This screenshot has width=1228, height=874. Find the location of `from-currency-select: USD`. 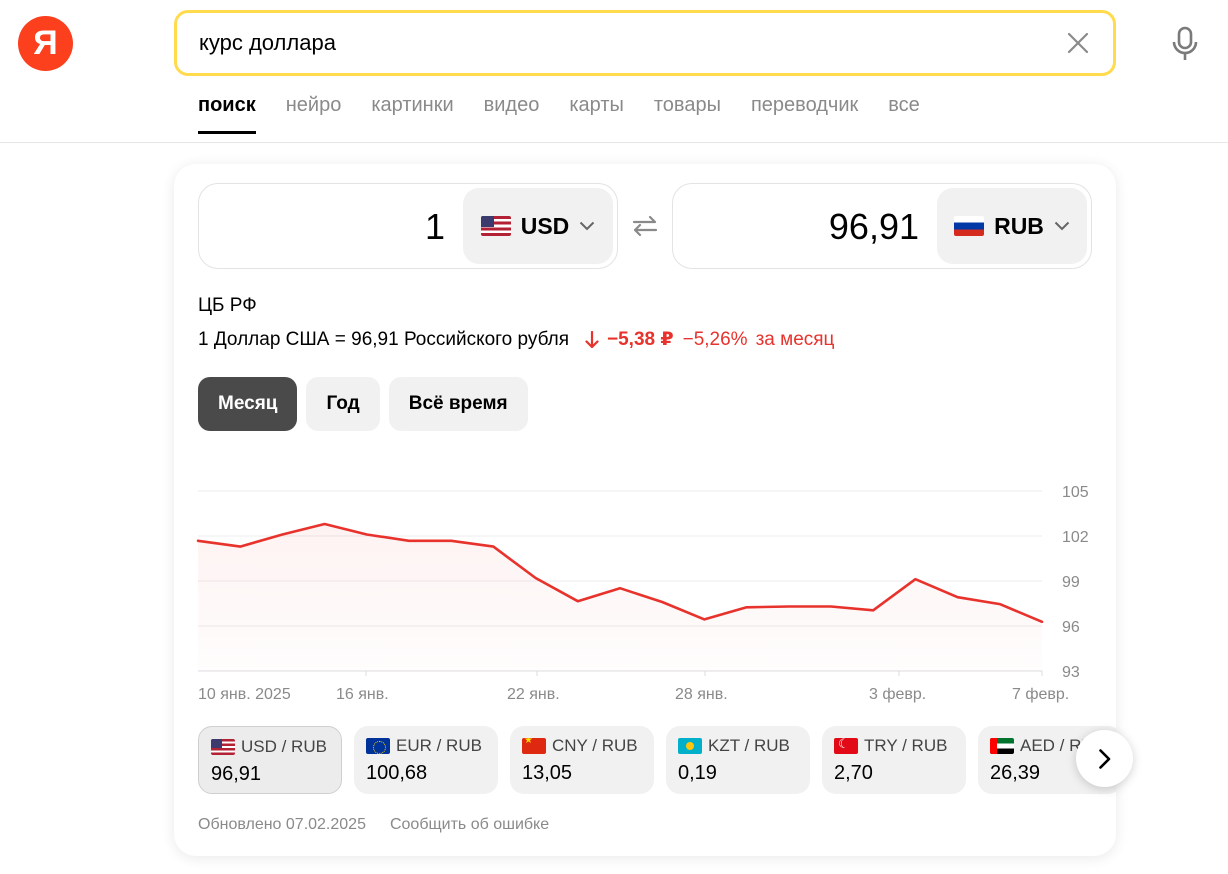

from-currency-select: USD is located at coordinates (538, 226).